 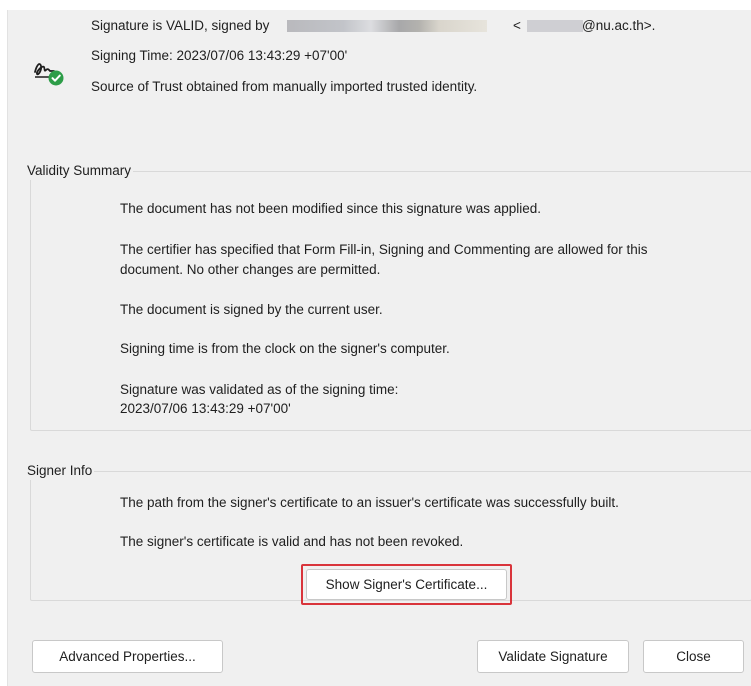 What do you see at coordinates (387, 26) in the screenshot?
I see `redacted-signer-name` at bounding box center [387, 26].